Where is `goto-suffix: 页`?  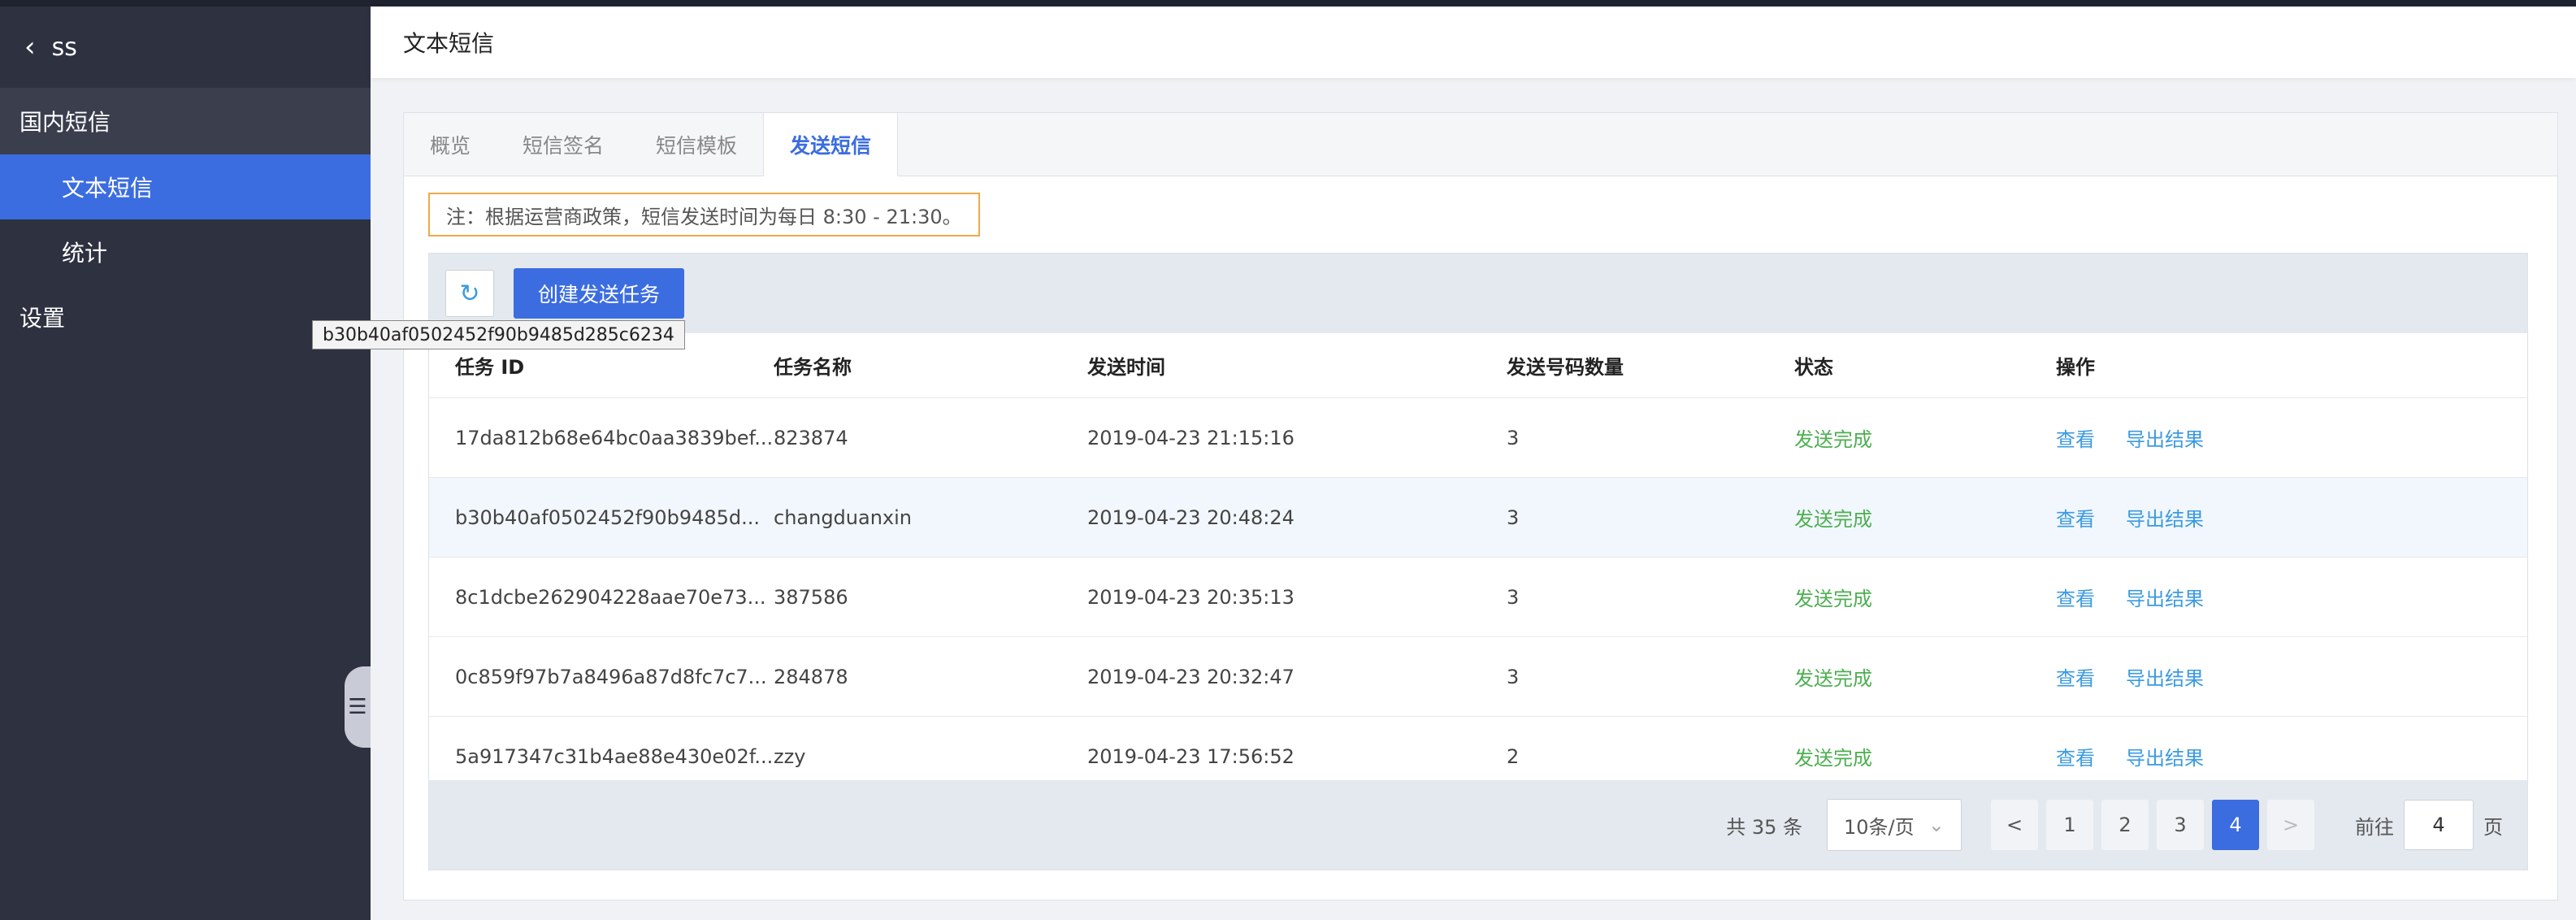
goto-suffix: 页 is located at coordinates (2493, 827).